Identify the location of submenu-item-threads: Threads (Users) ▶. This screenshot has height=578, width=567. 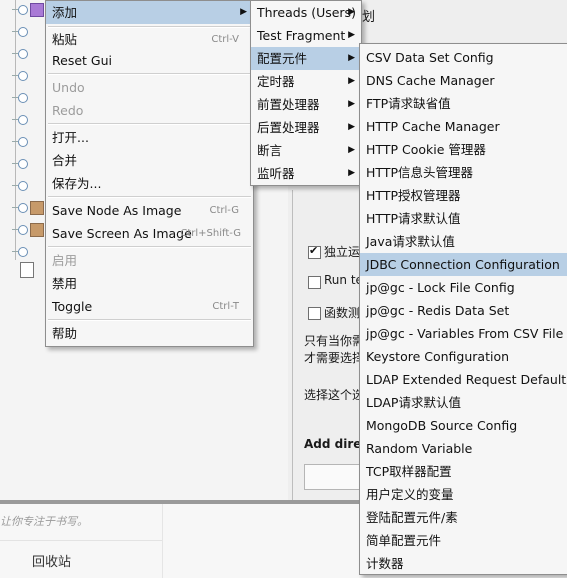
(306, 12).